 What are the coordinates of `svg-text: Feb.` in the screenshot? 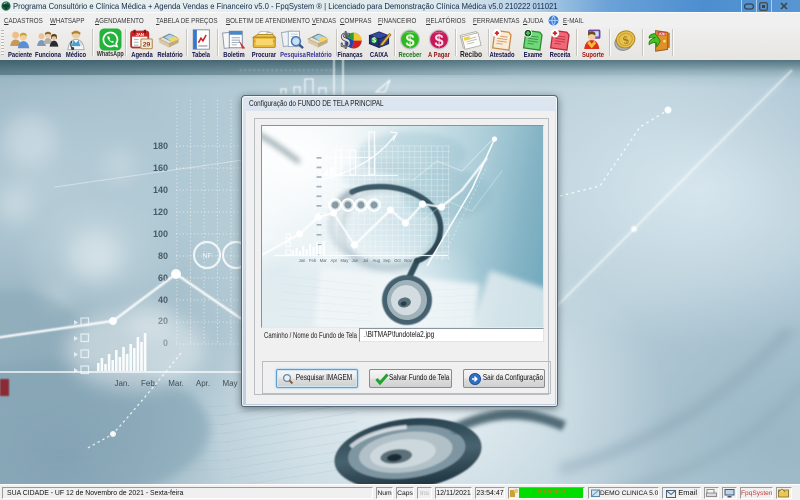 It's located at (149, 383).